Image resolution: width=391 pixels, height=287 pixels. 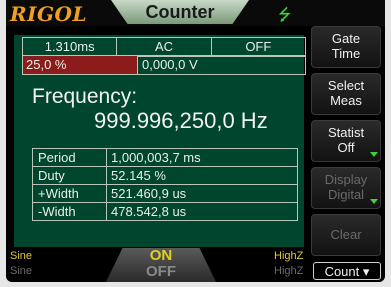 I want to click on channel2-impedance: HighZ, so click(x=289, y=271).